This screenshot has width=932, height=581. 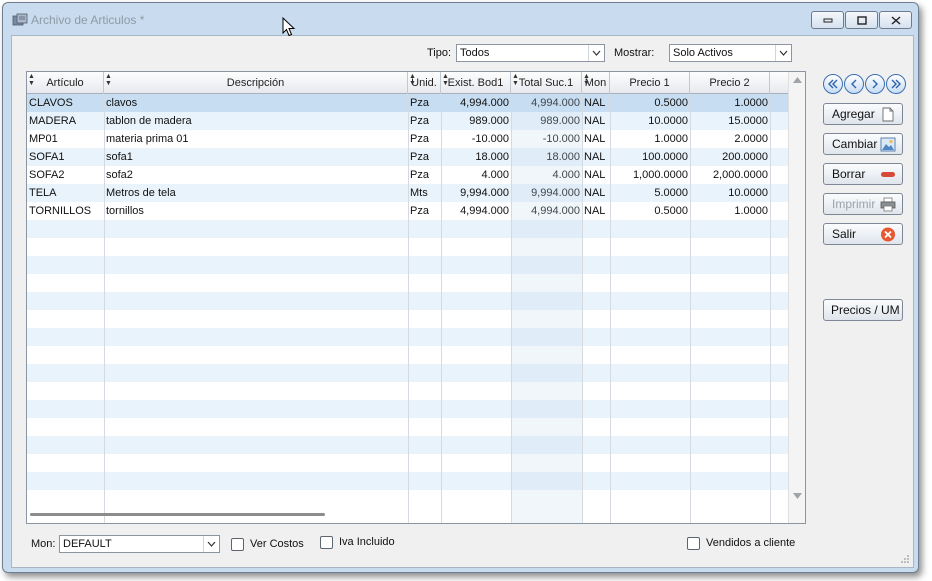 What do you see at coordinates (849, 174) in the screenshot?
I see `borrar-label: Borrar` at bounding box center [849, 174].